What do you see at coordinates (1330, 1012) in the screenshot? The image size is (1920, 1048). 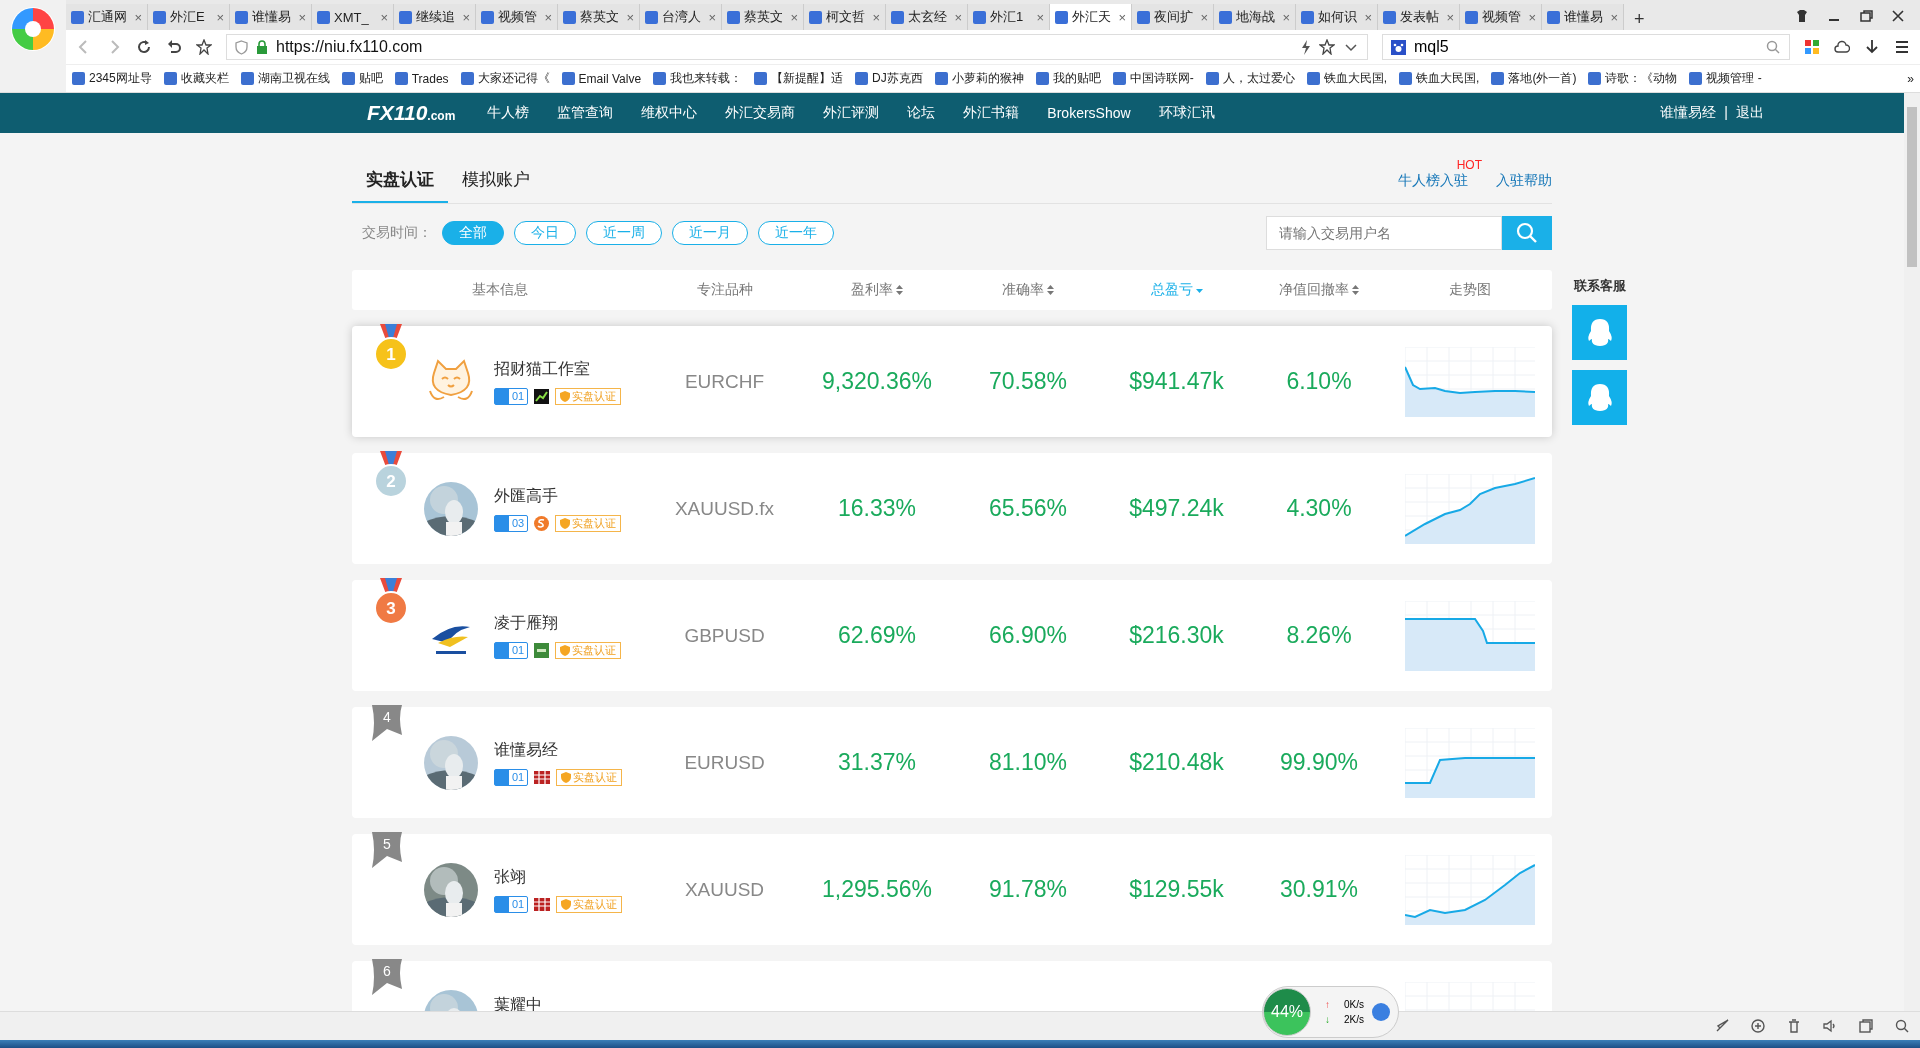 I see `network-monitor: 44% ↑ 0K/s ↓ 2K/s` at bounding box center [1330, 1012].